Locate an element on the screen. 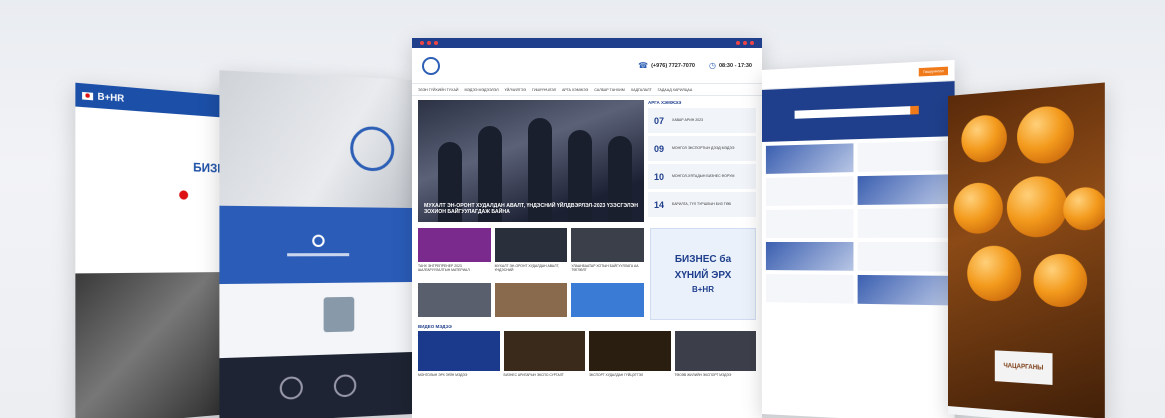 The image size is (1165, 418). contact-hours: 08:30 - 17:30 is located at coordinates (735, 65).